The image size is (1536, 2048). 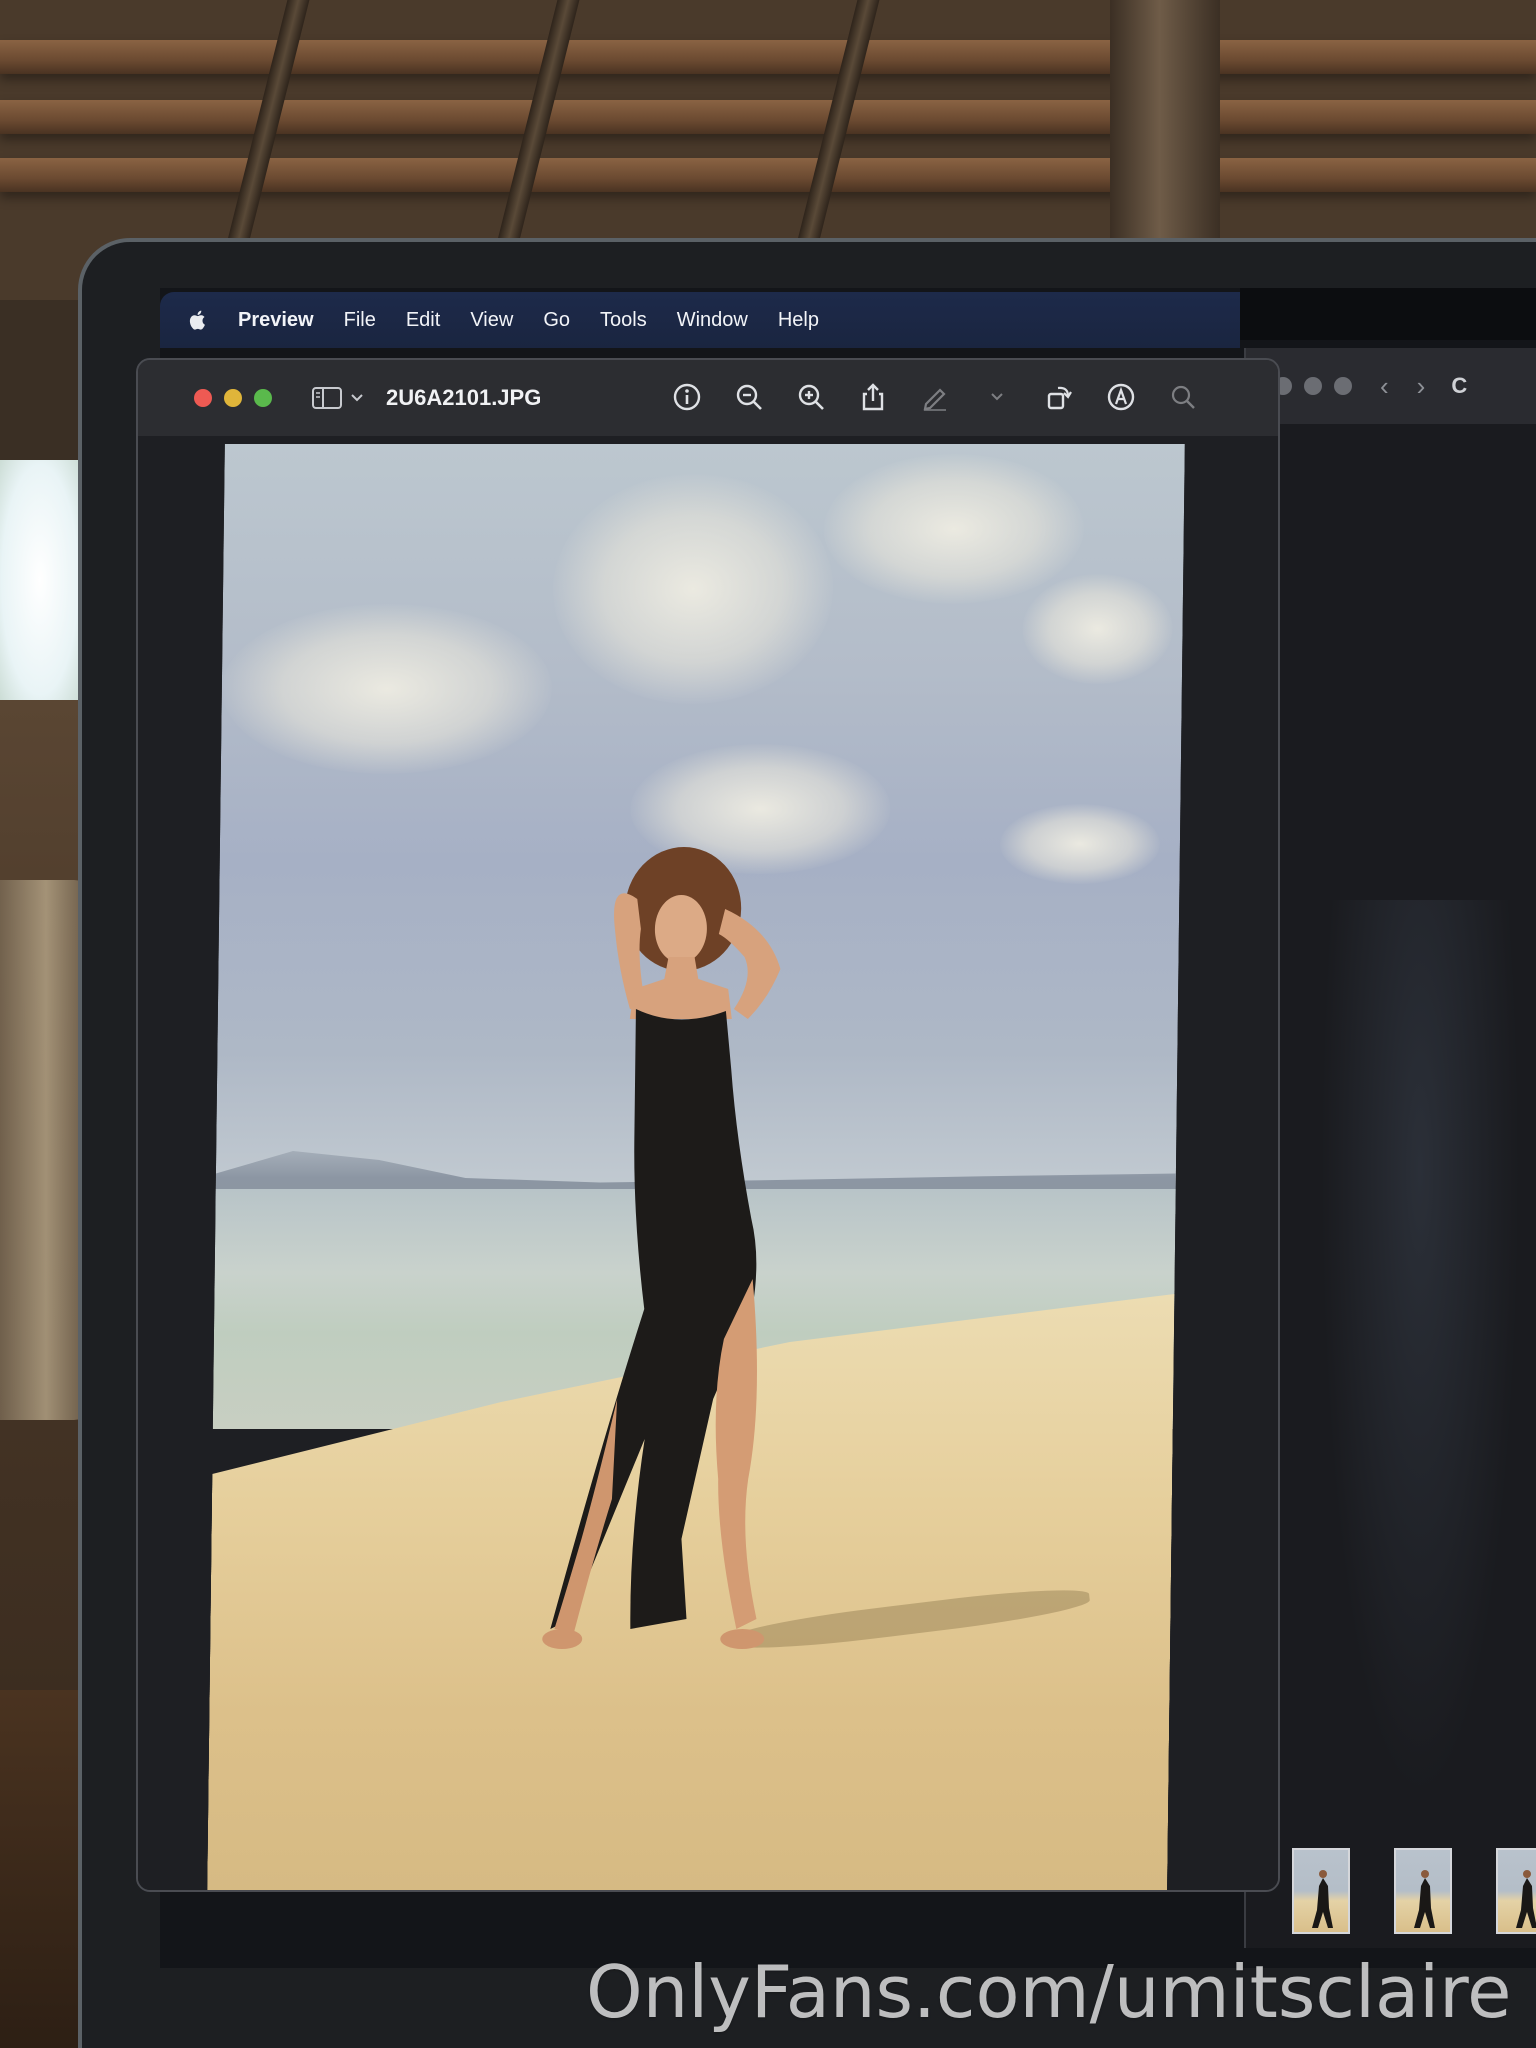 I want to click on menu-window: Window, so click(x=712, y=320).